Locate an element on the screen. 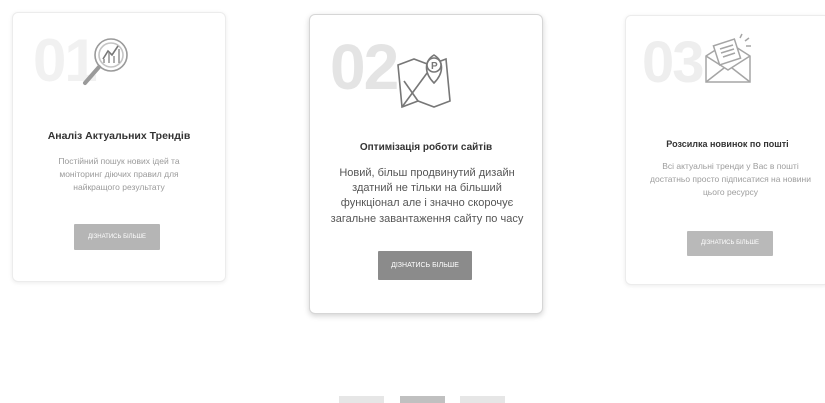 The image size is (825, 403). carousel-pagination is located at coordinates (424, 399).